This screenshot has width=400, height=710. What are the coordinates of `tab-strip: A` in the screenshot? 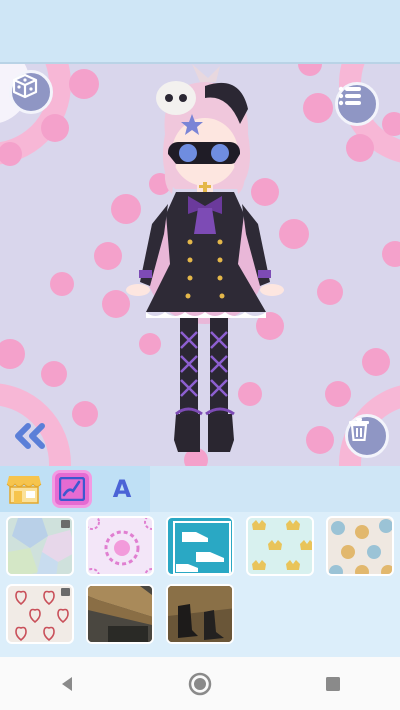 It's located at (75, 489).